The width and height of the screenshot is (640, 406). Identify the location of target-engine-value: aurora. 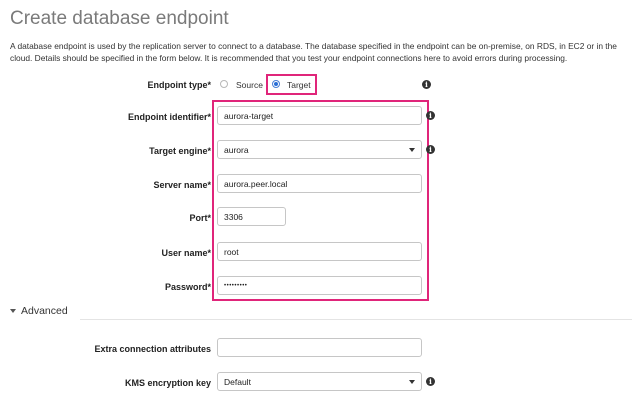
(236, 149).